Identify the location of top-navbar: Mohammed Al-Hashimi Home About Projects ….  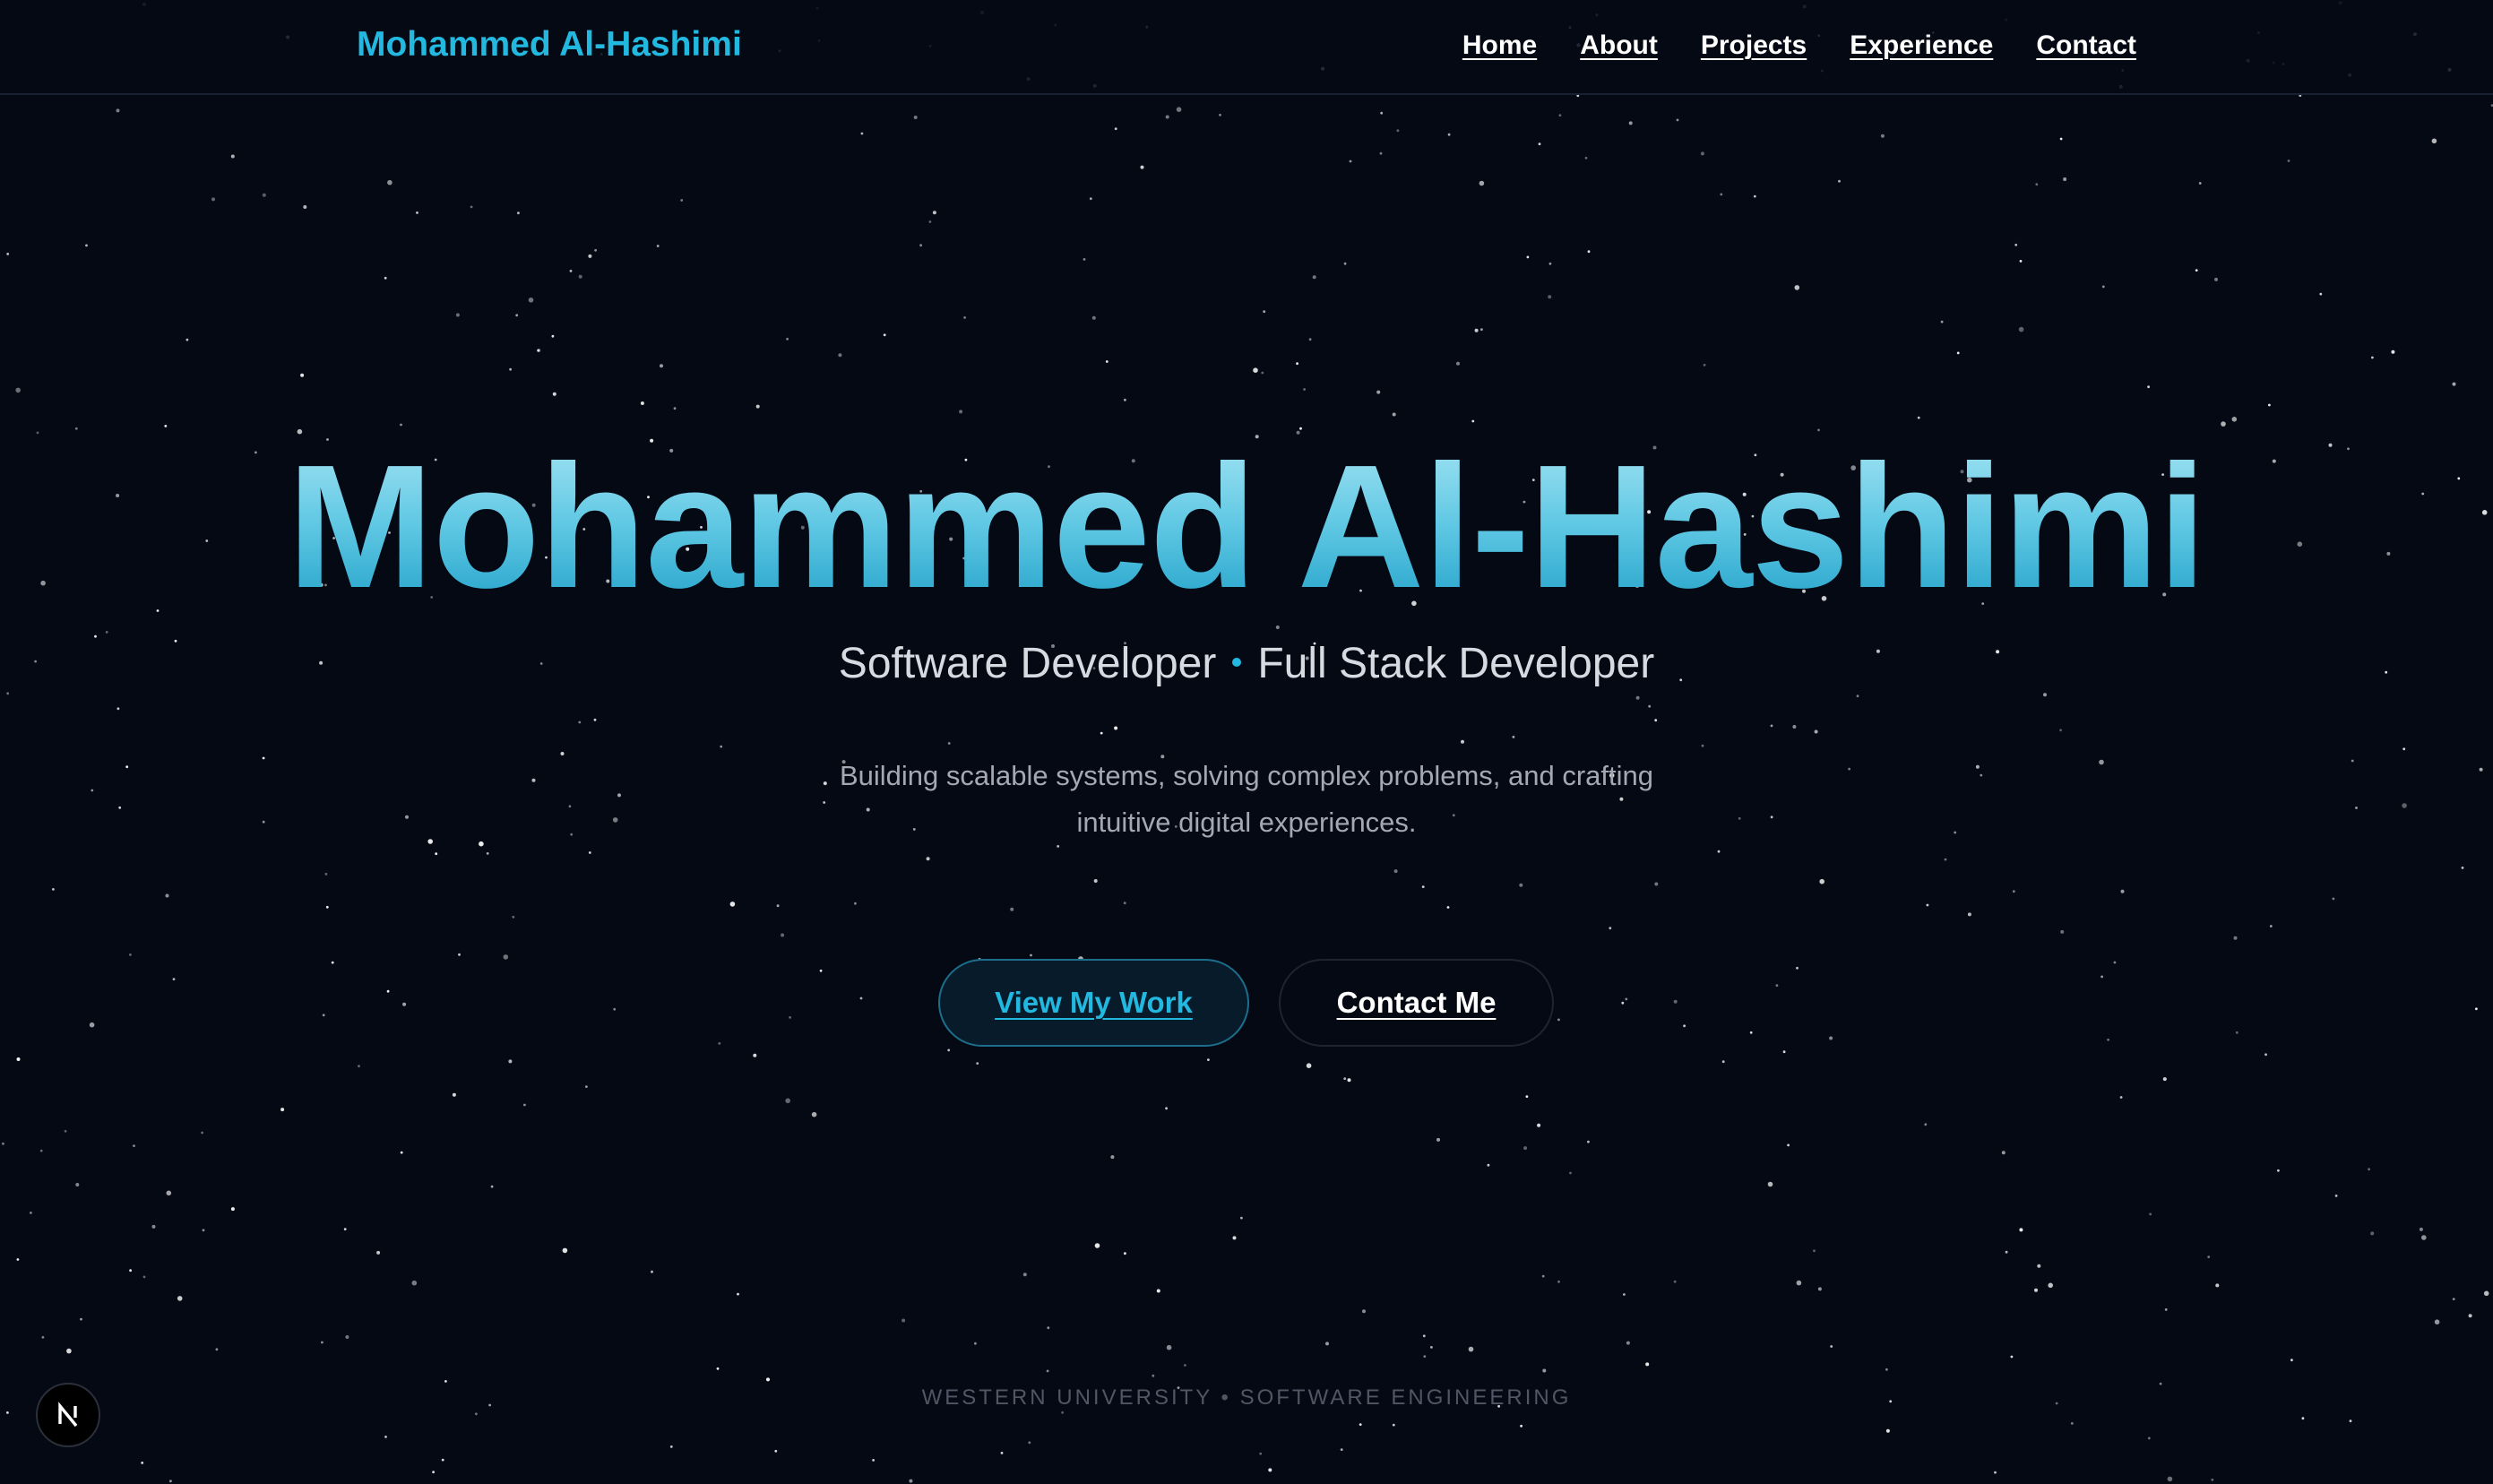
(1246, 47).